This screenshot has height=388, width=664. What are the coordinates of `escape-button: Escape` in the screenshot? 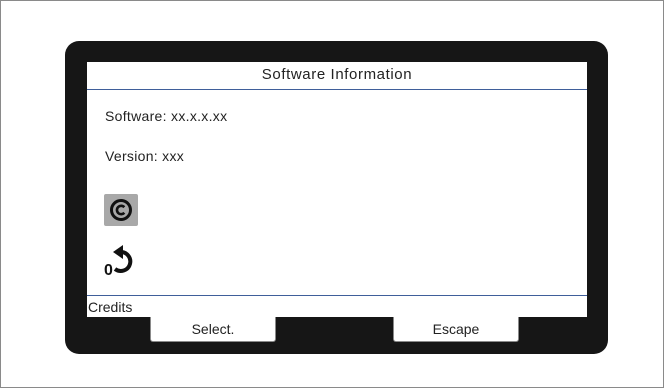 It's located at (456, 329).